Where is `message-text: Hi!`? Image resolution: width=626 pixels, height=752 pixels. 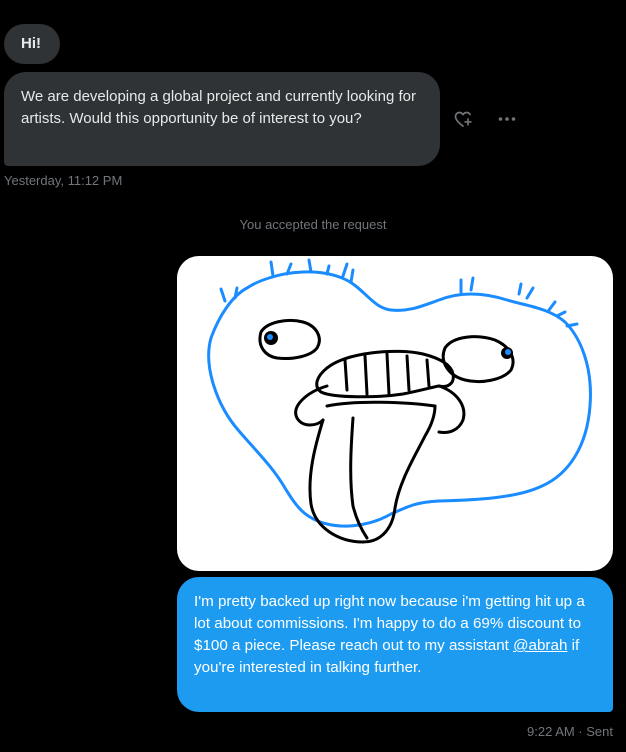
message-text: Hi! is located at coordinates (31, 43).